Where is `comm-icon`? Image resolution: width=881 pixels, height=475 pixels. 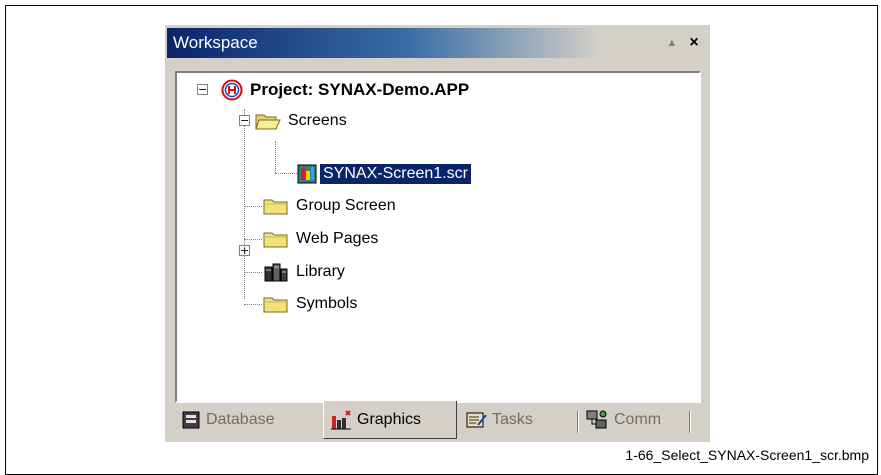
comm-icon is located at coordinates (596, 419).